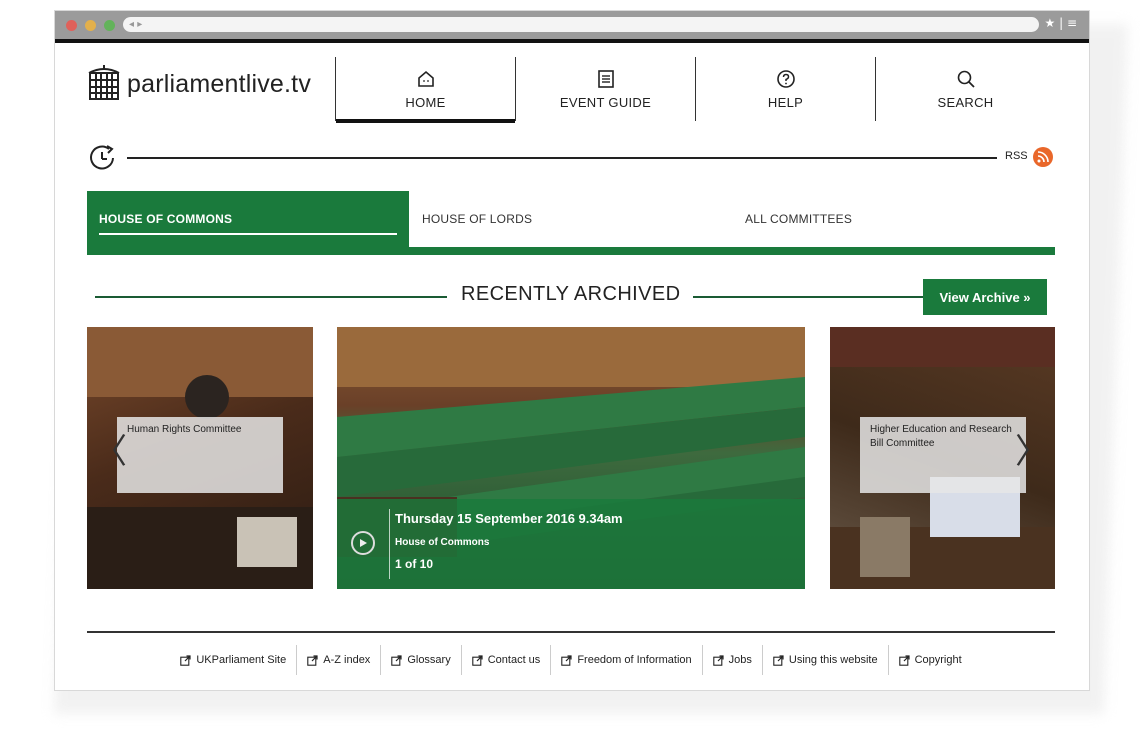 This screenshot has width=1140, height=737. Describe the element at coordinates (571, 251) in the screenshot. I see `tabs-green-bar` at that location.